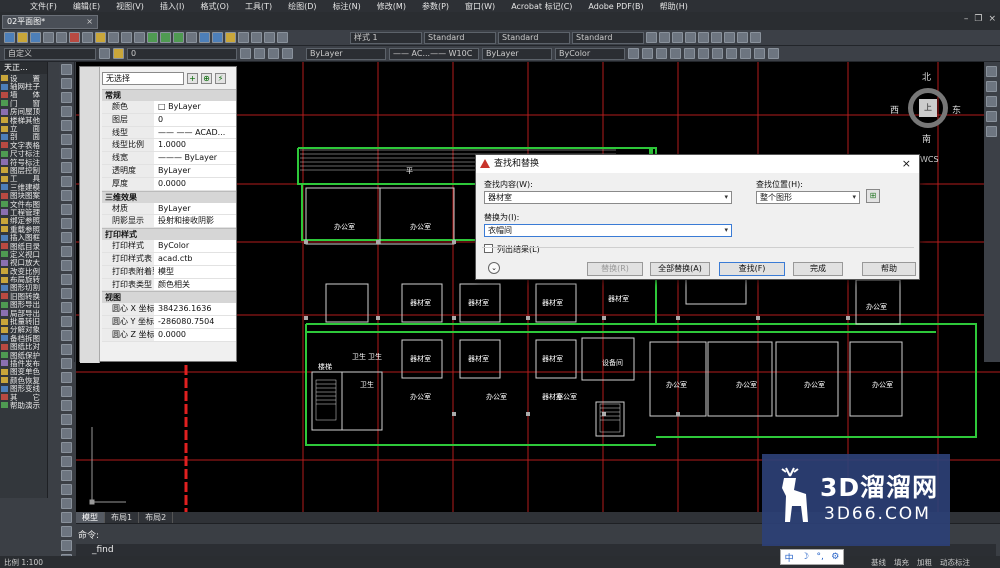  Describe the element at coordinates (955, 562) in the screenshot. I see `status-toggle: 动态标注` at that location.